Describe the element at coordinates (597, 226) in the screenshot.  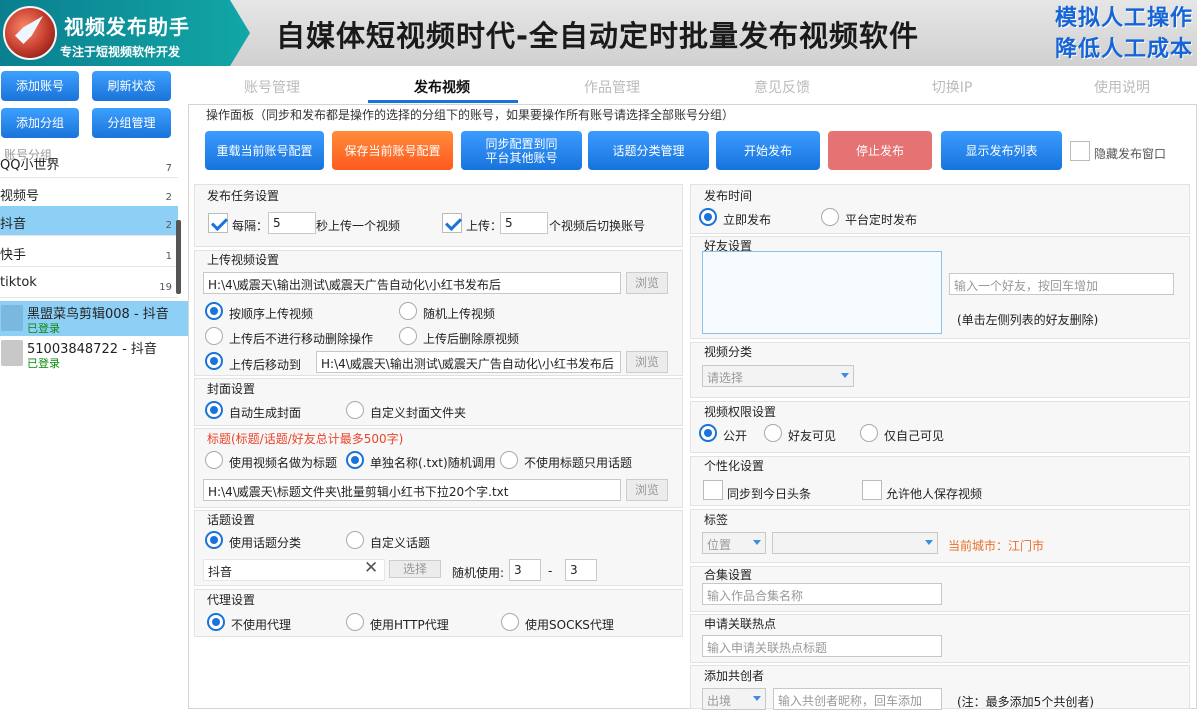
I see `upload-count-suffix: 个视频后切换账号` at that location.